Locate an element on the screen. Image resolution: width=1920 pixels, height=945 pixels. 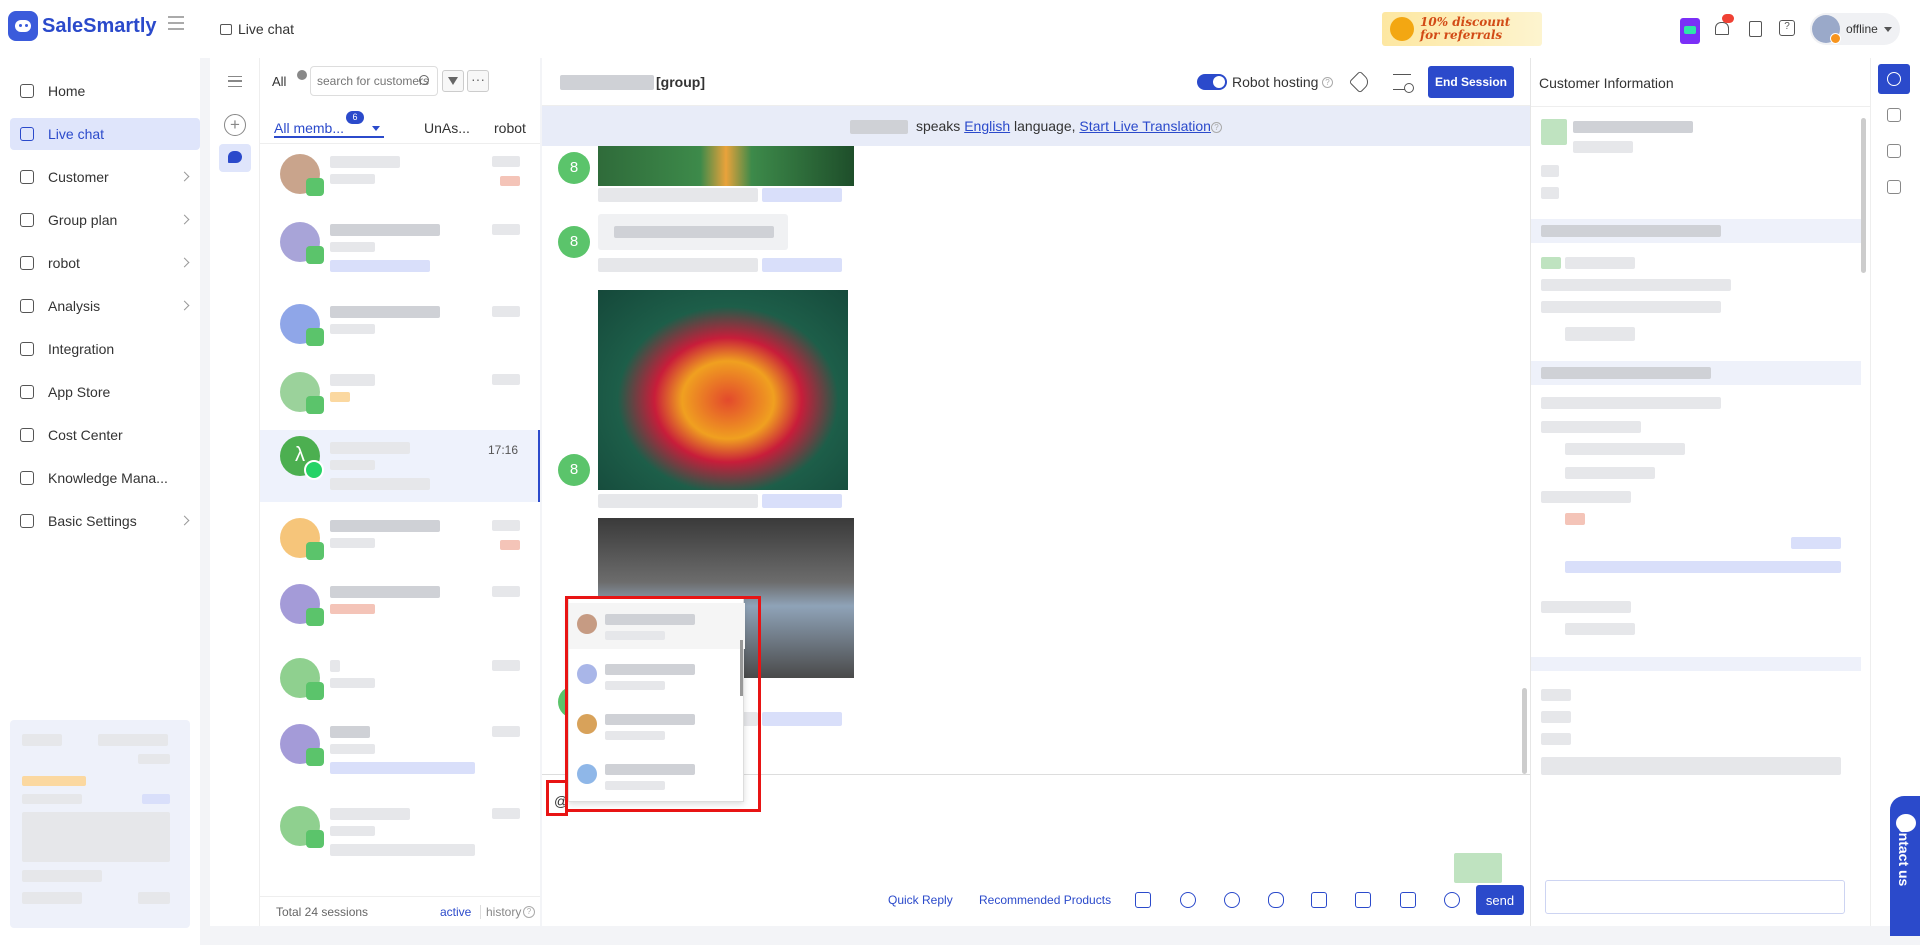
avatar: 8 is located at coordinates (574, 470).